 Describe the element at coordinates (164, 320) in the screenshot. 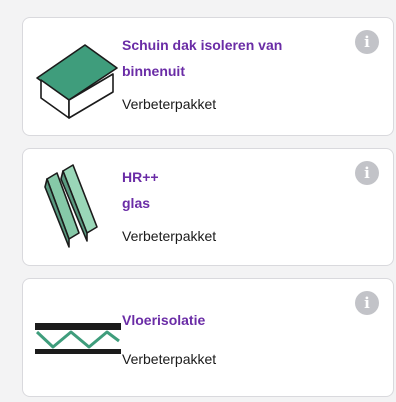

I see `measure-title: Vloerisolatie` at that location.